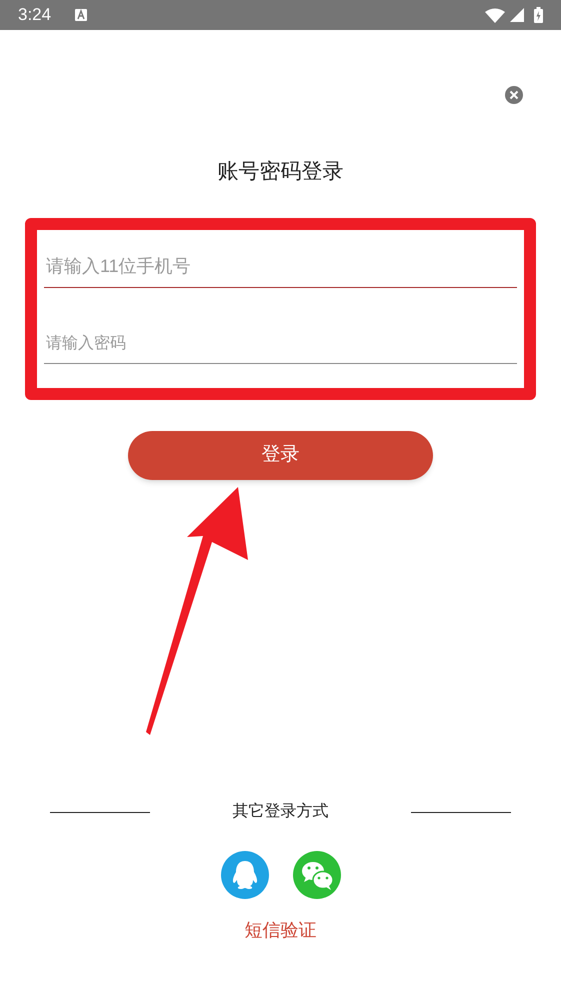 The width and height of the screenshot is (561, 997). Describe the element at coordinates (81, 15) in the screenshot. I see `keyboard-icon` at that location.